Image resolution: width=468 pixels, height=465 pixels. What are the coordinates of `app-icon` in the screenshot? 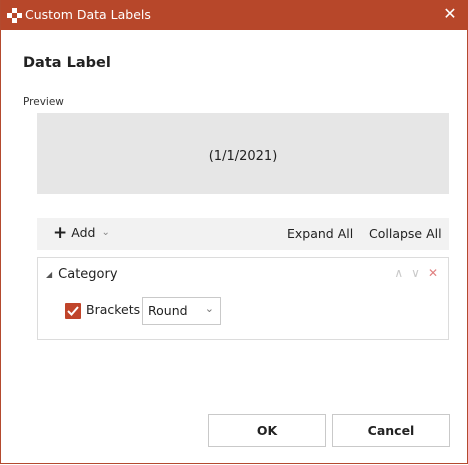 It's located at (14, 15).